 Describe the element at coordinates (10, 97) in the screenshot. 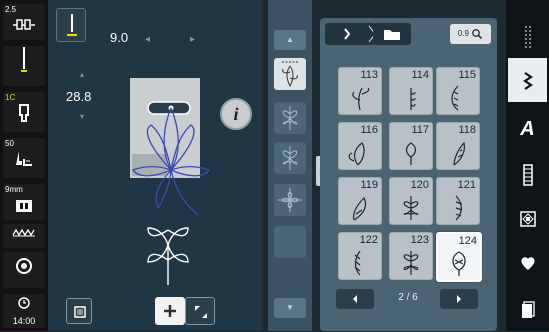

I see `presser-foot-value: 1C` at that location.